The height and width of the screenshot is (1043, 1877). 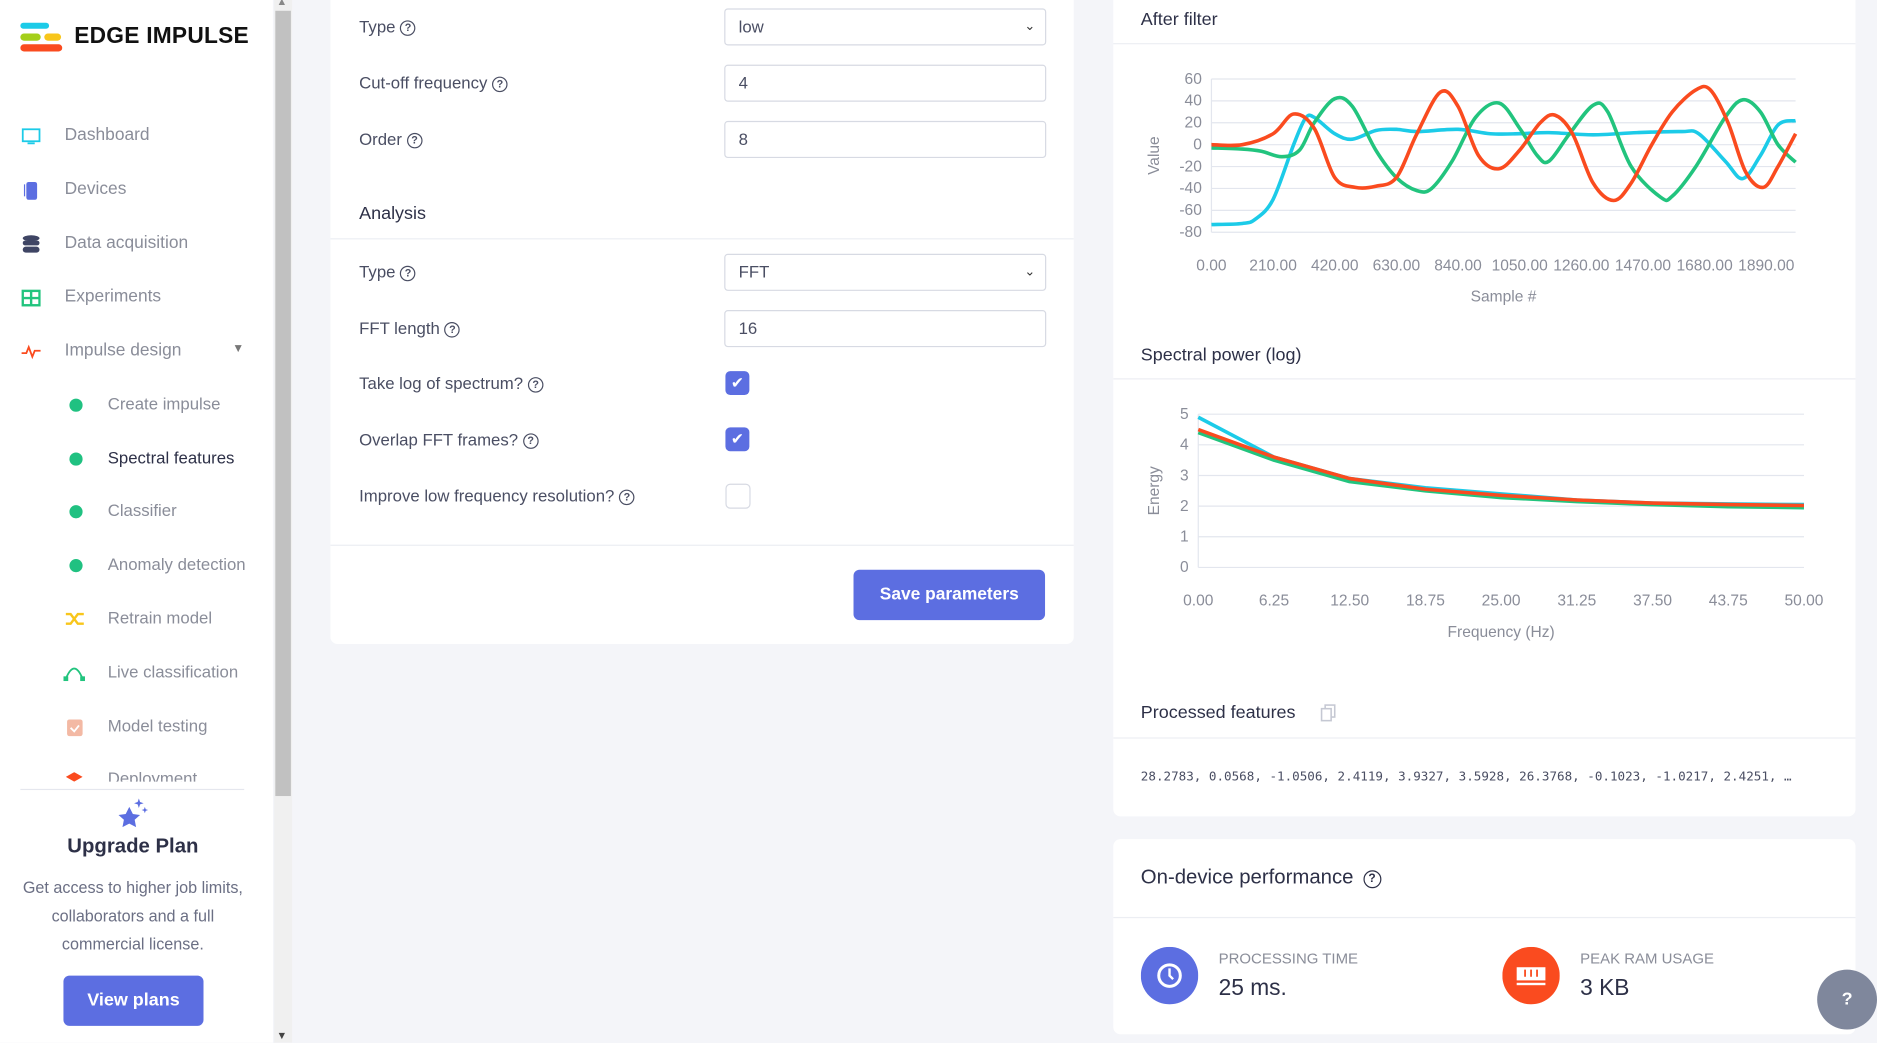 I want to click on fft-length-label: FFT length?, so click(x=410, y=328).